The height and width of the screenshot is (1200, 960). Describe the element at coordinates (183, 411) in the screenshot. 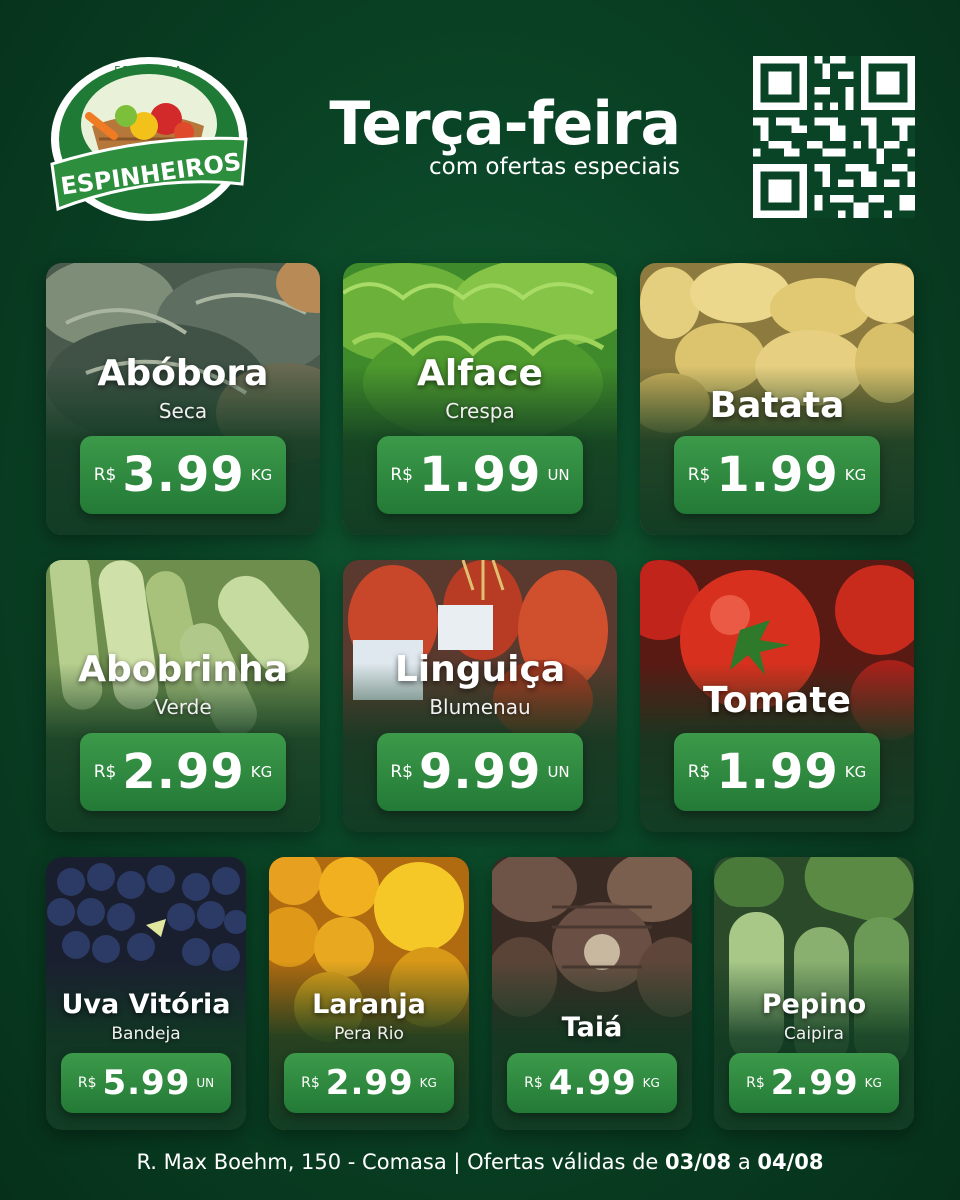

I see `product-variety: Seca` at that location.